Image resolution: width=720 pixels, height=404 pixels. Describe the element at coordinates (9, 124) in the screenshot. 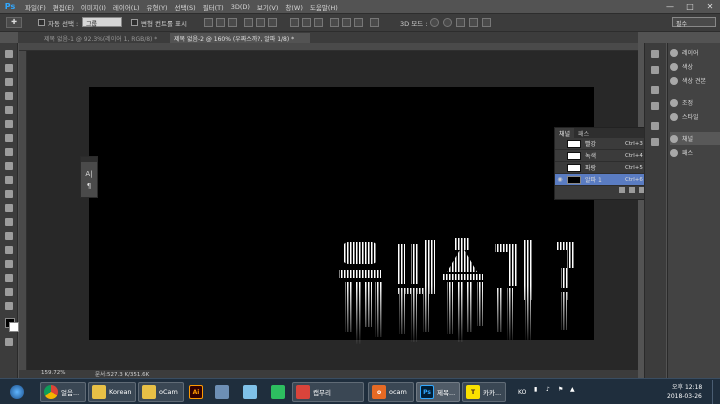

I see `eyedropper-tool-icon` at that location.